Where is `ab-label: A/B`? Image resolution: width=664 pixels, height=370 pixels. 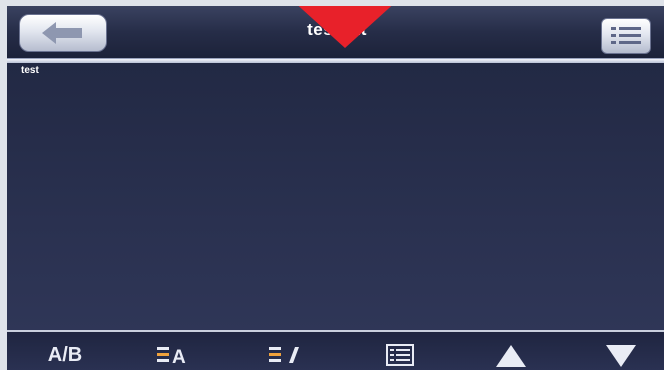
ab-label: A/B is located at coordinates (65, 354).